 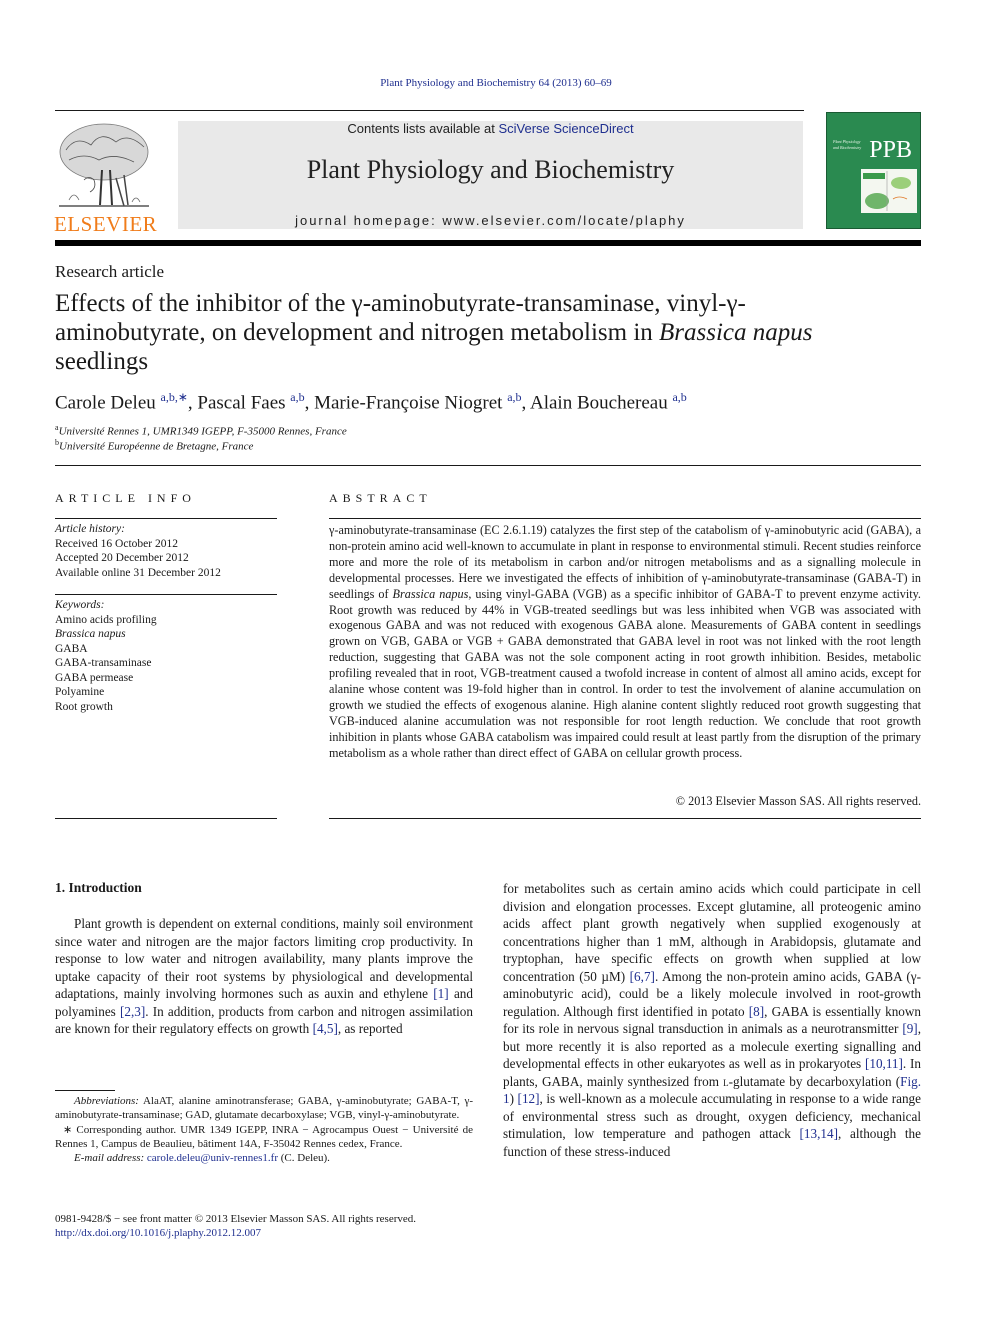 What do you see at coordinates (736, 332) in the screenshot?
I see `title-species: Brassica napus` at bounding box center [736, 332].